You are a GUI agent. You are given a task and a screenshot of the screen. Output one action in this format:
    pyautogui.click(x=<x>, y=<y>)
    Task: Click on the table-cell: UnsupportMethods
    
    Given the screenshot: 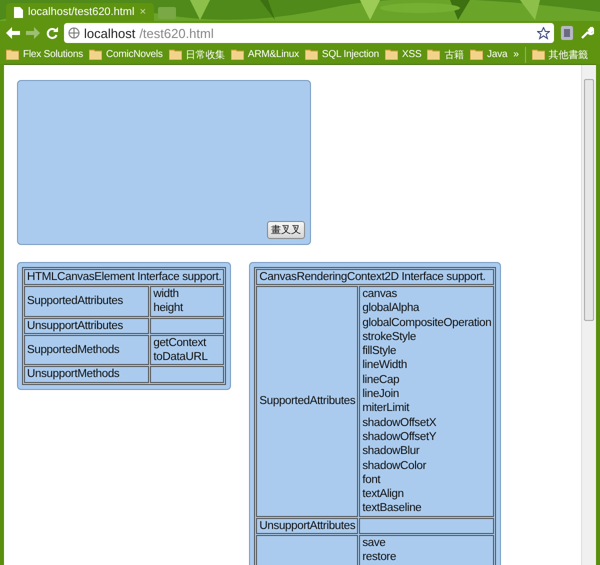 What is the action you would take?
    pyautogui.click(x=87, y=374)
    